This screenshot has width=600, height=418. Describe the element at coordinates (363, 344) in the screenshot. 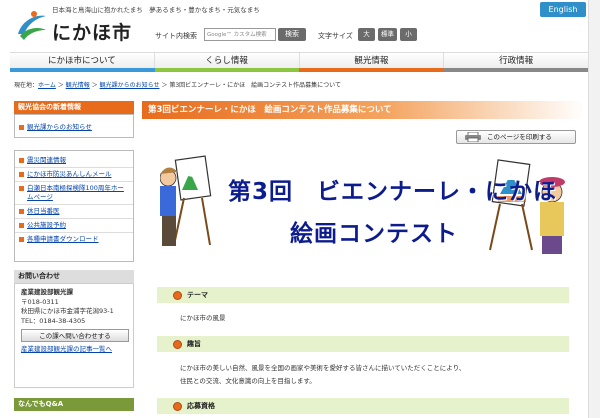

I see `section-purpose-heading: 趣旨` at that location.